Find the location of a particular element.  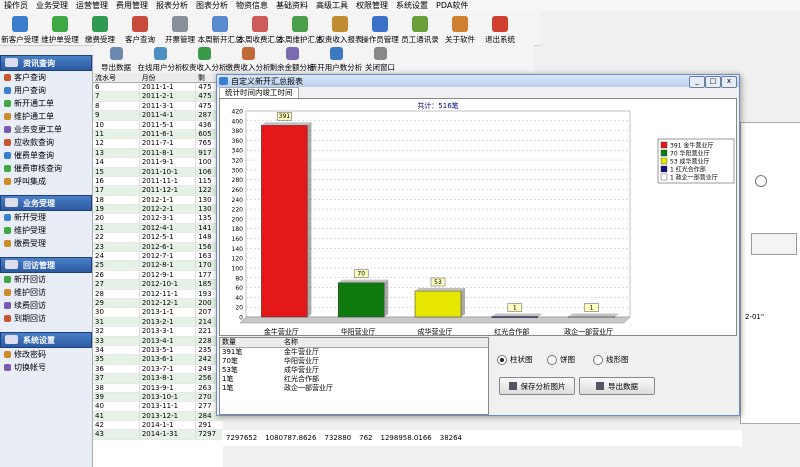

sidebar-item: 维护受理 is located at coordinates (46, 230).